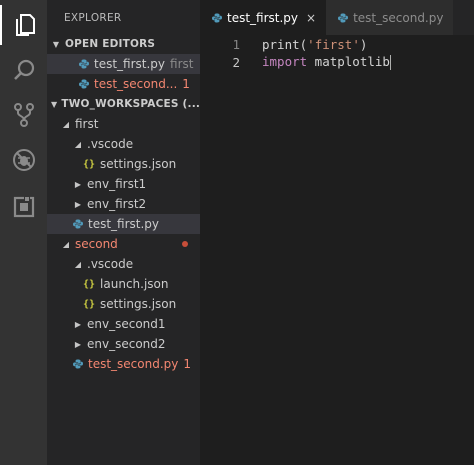 This screenshot has height=465, width=474. I want to click on tab-label: test_second.py, so click(398, 17).